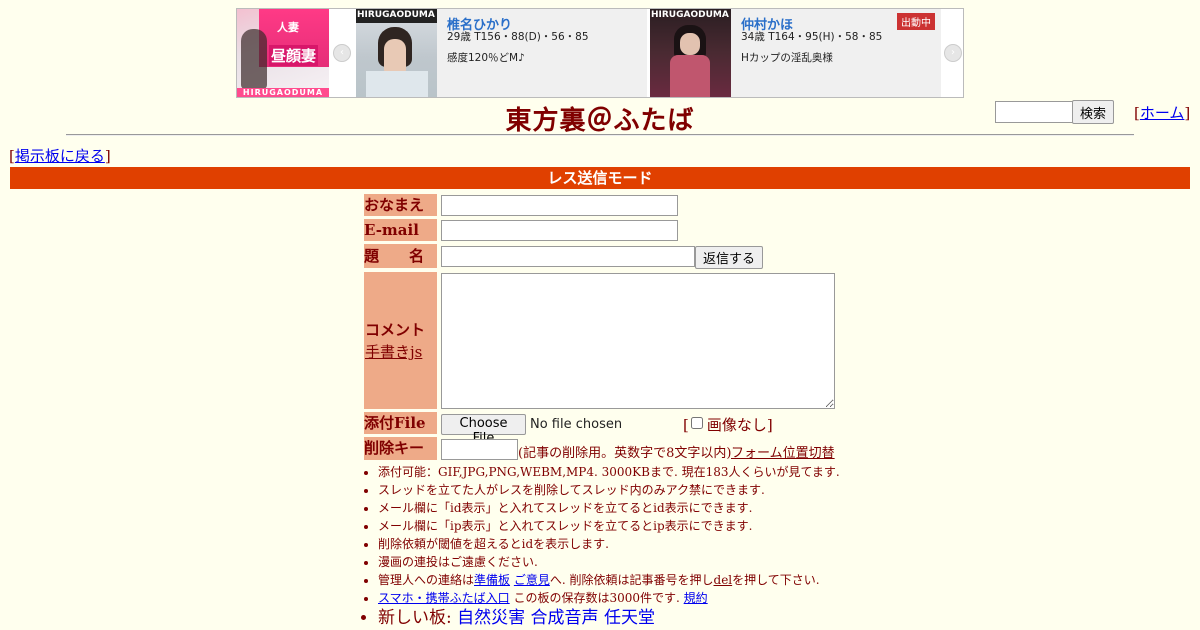 The image size is (1200, 630). I want to click on ad-photo-2-logo: HIRUGAODUMA, so click(690, 15).